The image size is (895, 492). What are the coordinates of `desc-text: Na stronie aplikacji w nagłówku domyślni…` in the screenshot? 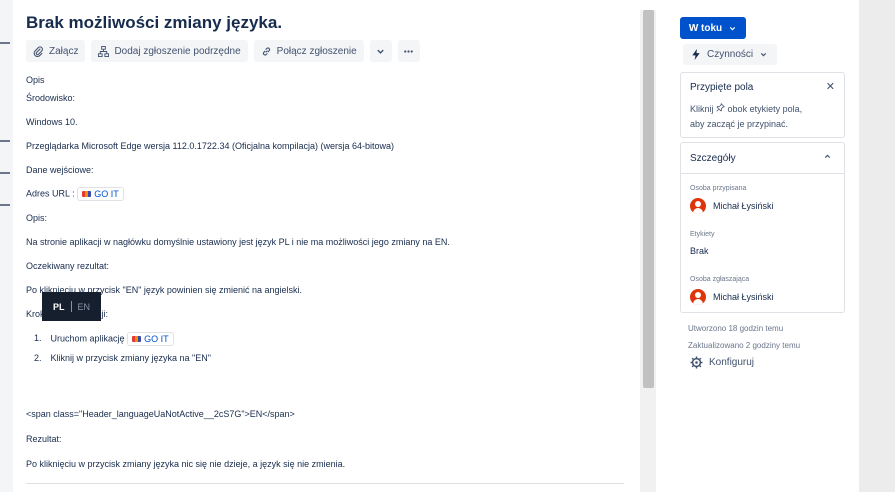 It's located at (238, 242).